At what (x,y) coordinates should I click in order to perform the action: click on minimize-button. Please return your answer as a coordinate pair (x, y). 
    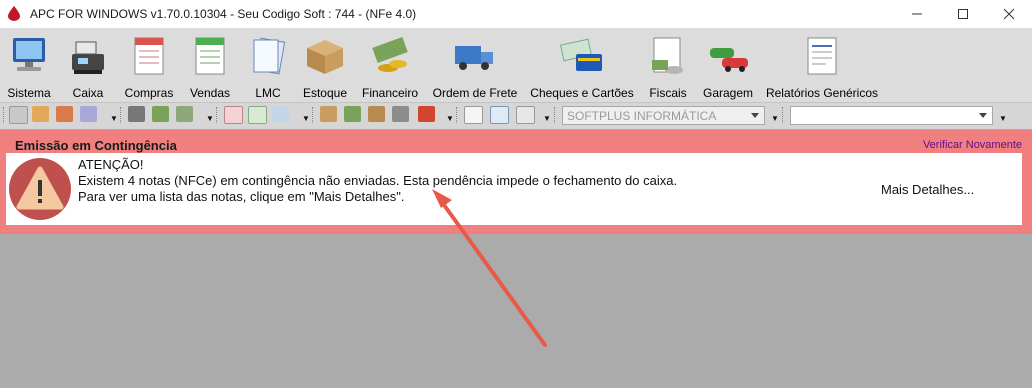
    Looking at the image, I should click on (917, 14).